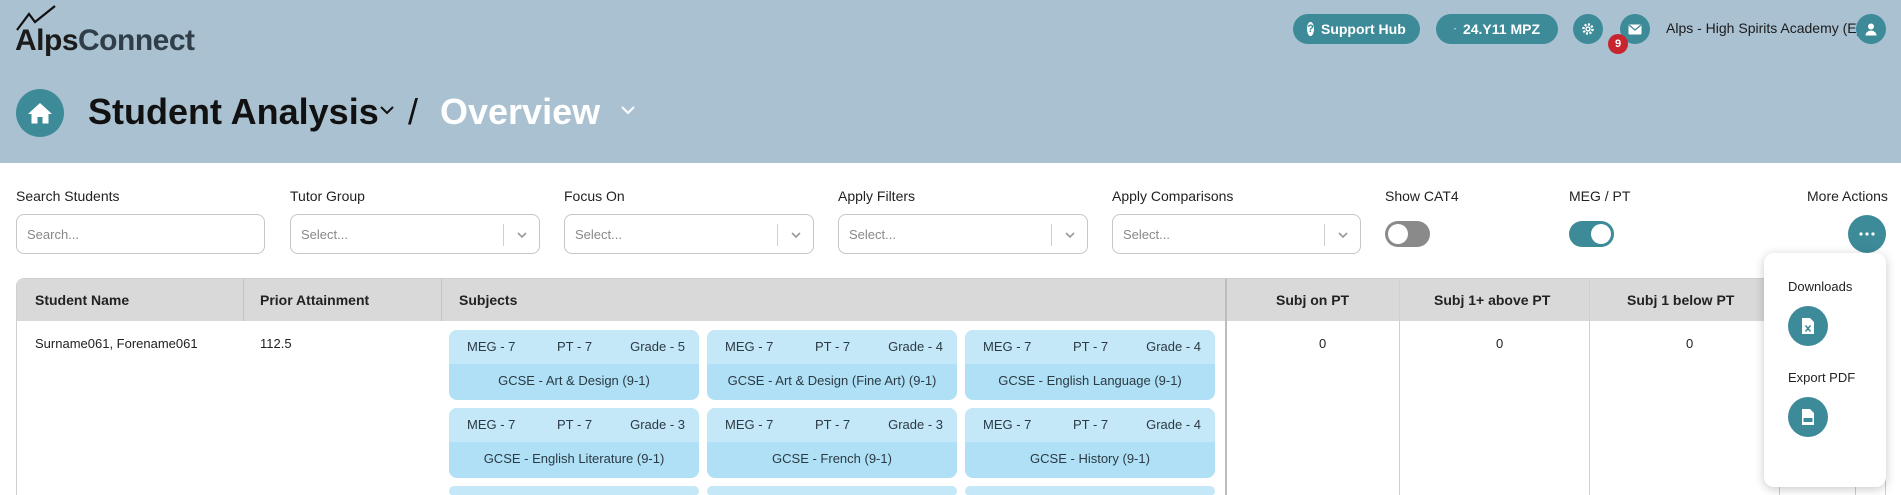 The width and height of the screenshot is (1901, 495). I want to click on subject-name: GCSE - English Language (9-1), so click(1090, 380).